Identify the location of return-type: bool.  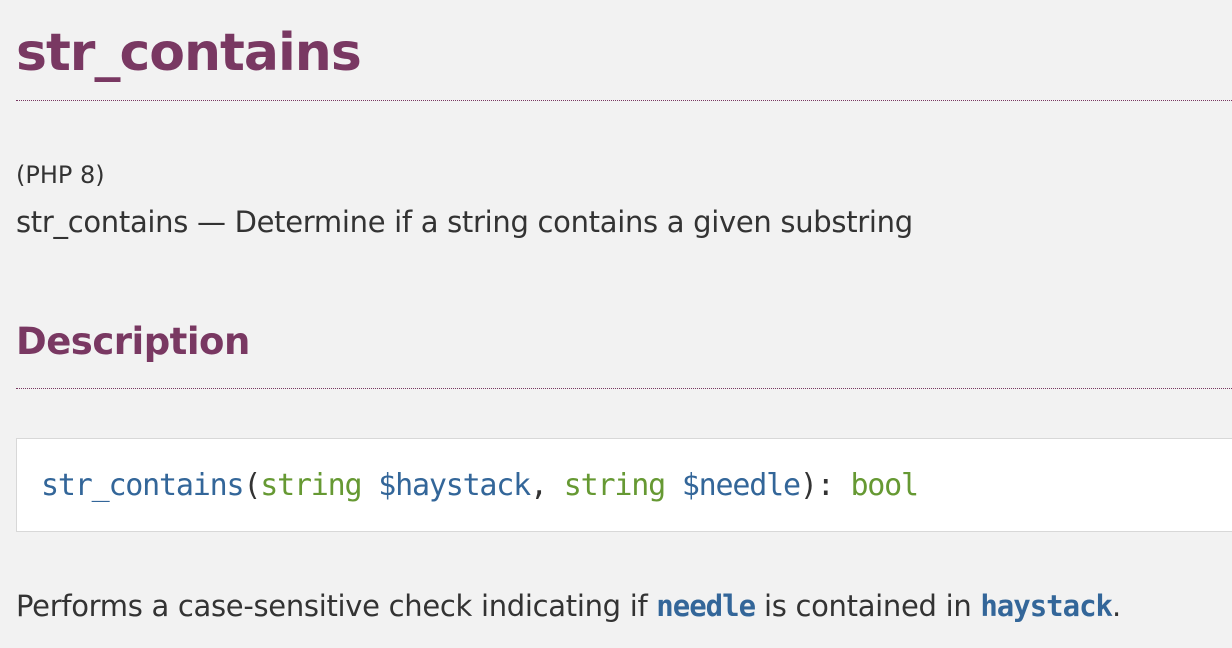
(884, 485).